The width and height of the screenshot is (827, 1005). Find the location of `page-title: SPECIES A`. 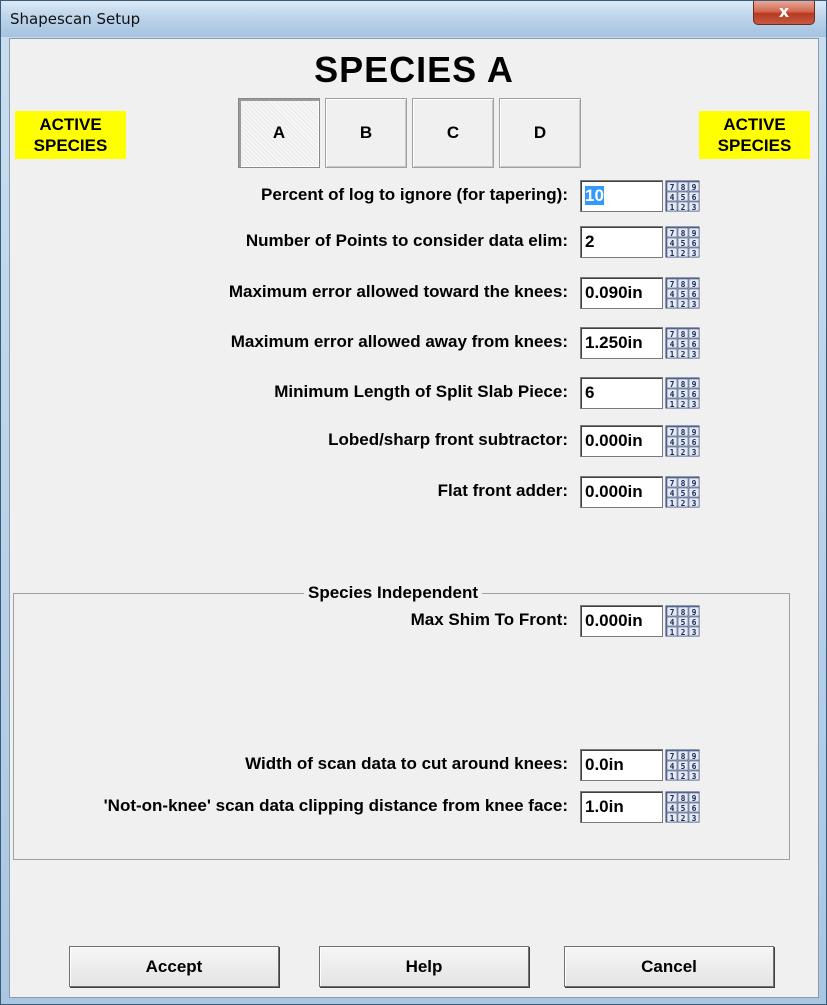

page-title: SPECIES A is located at coordinates (414, 69).